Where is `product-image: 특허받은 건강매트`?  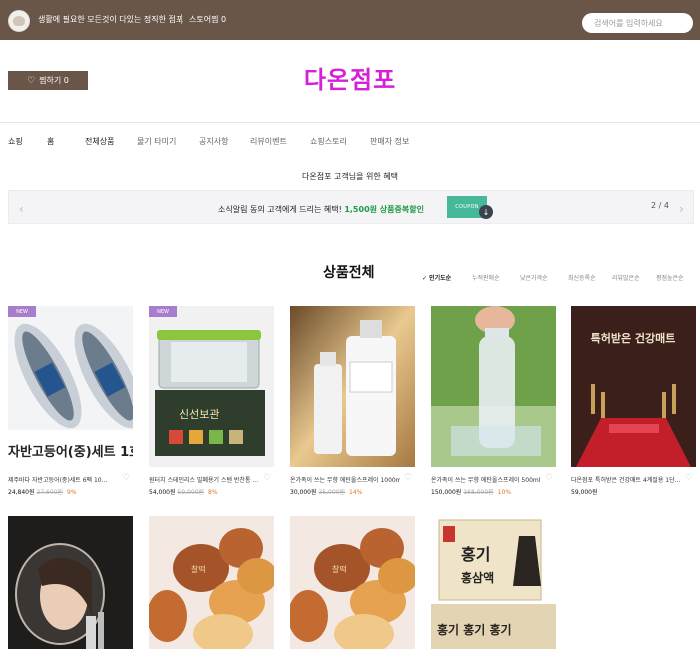
product-image: 특허받은 건강매트 is located at coordinates (633, 386).